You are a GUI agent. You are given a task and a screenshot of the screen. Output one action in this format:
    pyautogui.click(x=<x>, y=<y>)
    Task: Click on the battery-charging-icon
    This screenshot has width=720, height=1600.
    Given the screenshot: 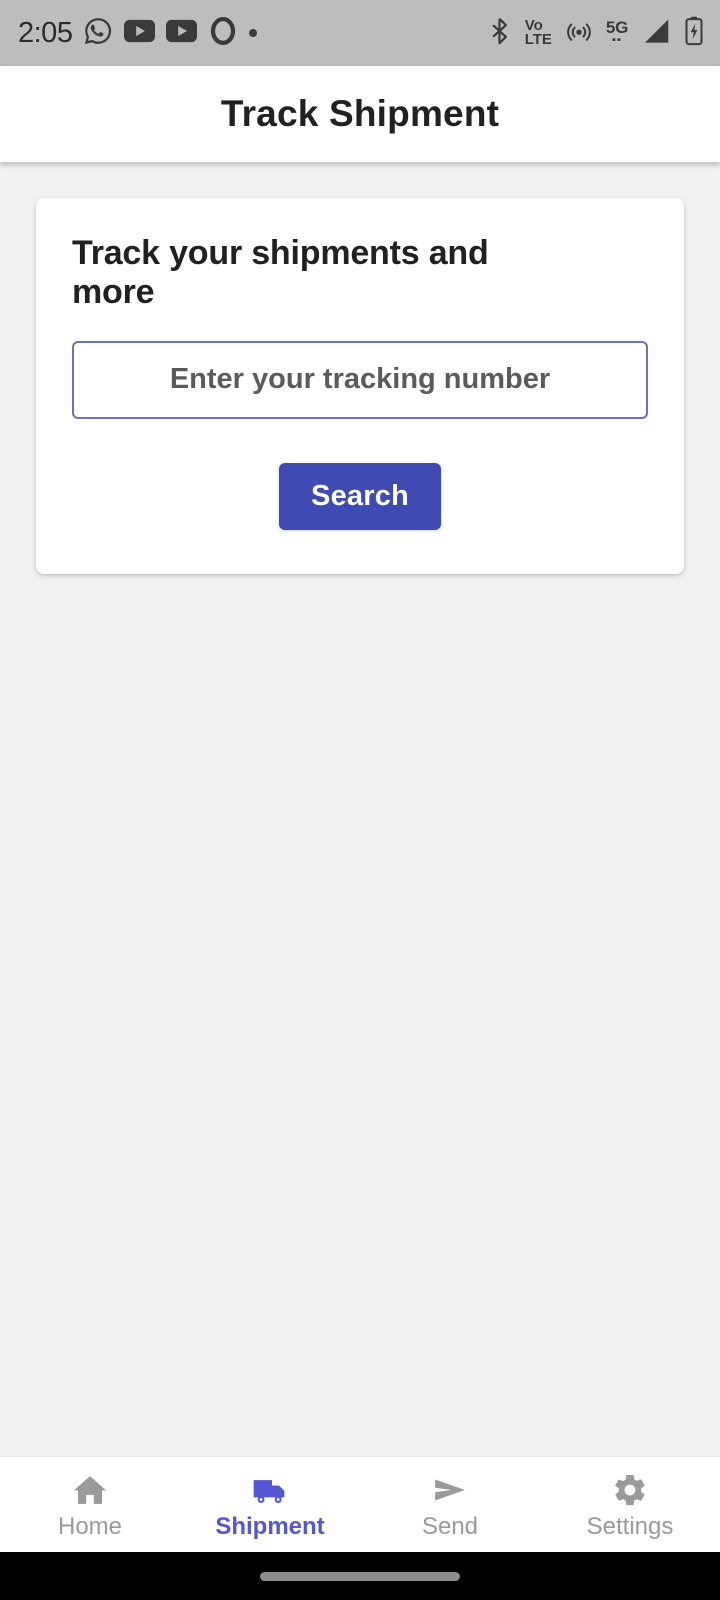 What is the action you would take?
    pyautogui.click(x=694, y=33)
    